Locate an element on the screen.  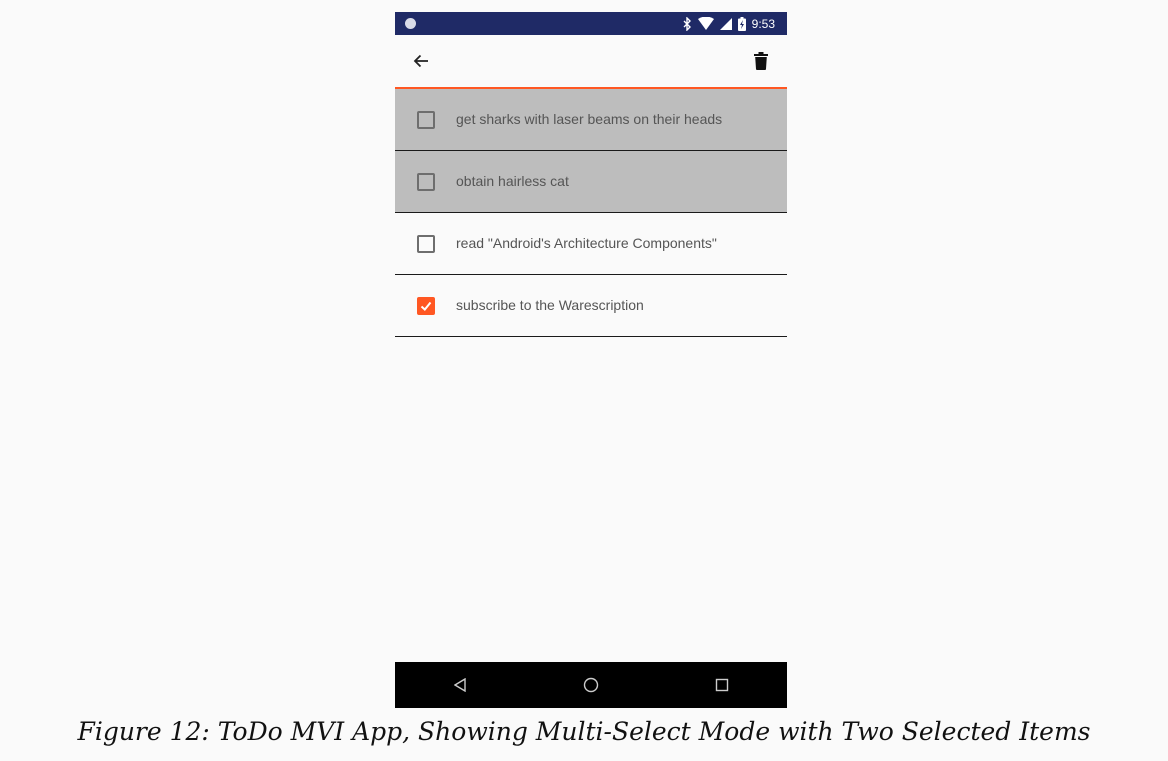
item-label: subscribe to the Warescription is located at coordinates (550, 305).